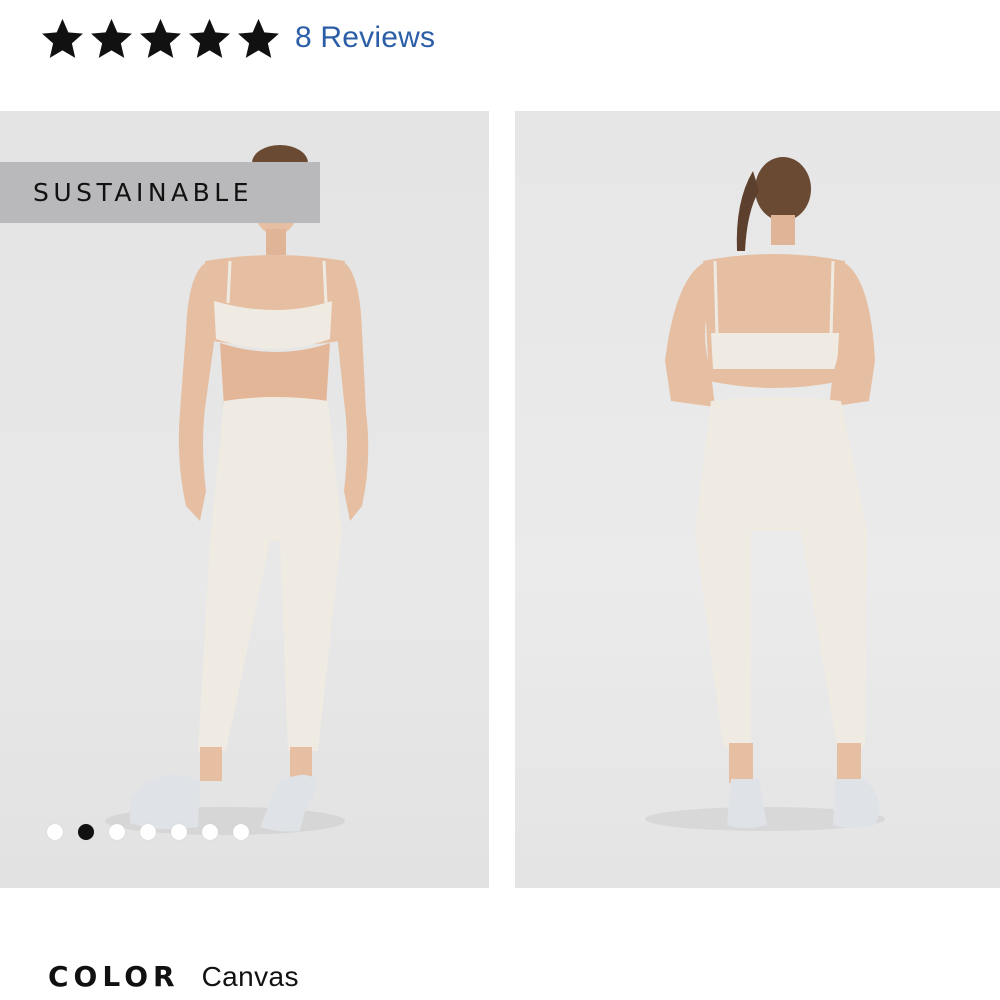  Describe the element at coordinates (114, 976) in the screenshot. I see `color-label: COLOR` at that location.